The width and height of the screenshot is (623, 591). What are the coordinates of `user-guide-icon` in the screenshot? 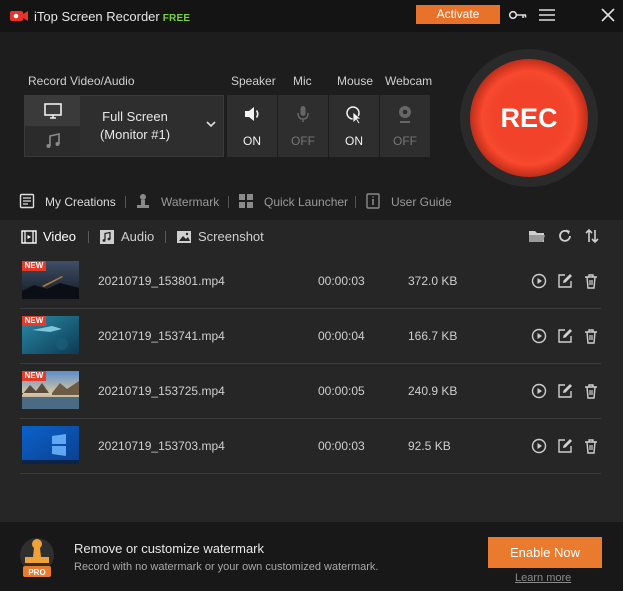 It's located at (373, 201).